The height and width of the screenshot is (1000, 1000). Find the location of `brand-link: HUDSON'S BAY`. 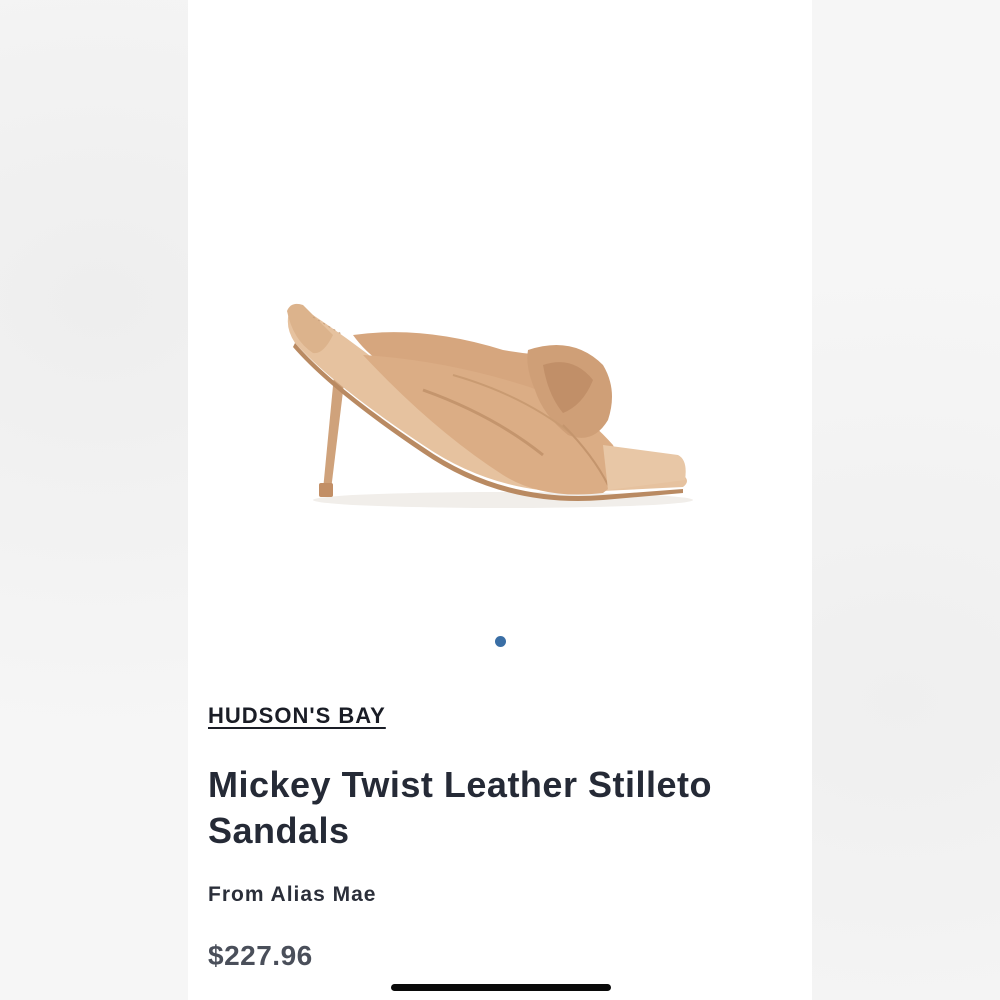

brand-link: HUDSON'S BAY is located at coordinates (297, 716).